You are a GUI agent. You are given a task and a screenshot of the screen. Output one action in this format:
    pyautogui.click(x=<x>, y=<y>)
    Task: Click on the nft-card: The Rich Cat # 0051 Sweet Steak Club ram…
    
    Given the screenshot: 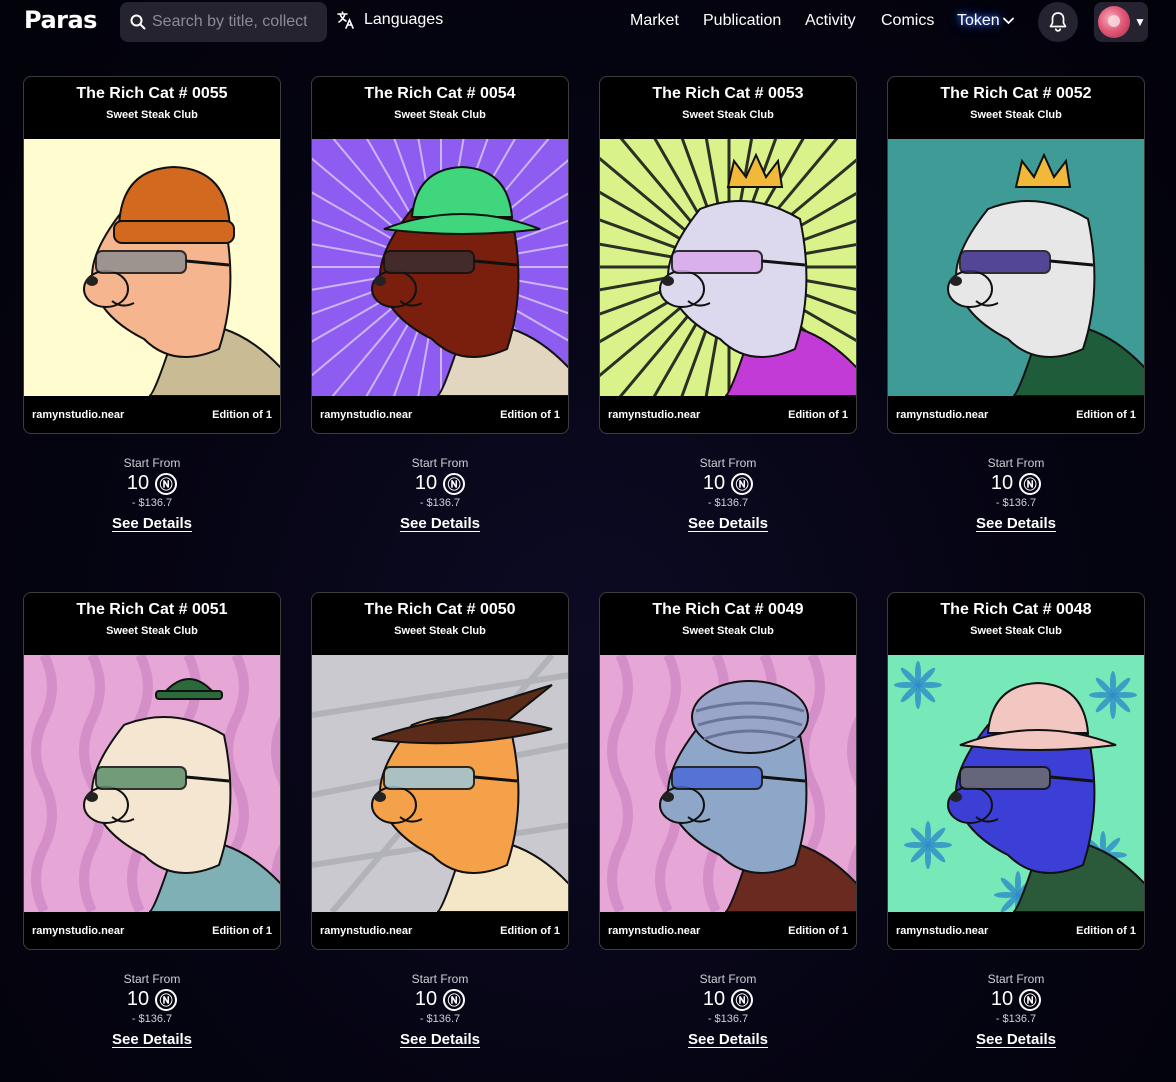 What is the action you would take?
    pyautogui.click(x=152, y=771)
    